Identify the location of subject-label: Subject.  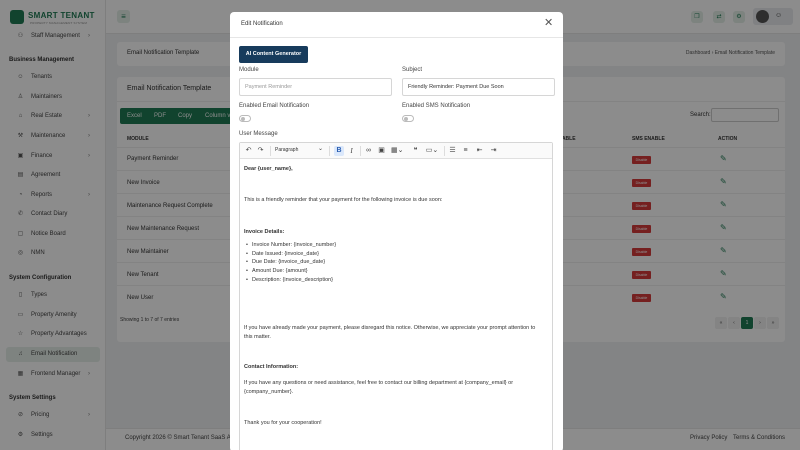
(412, 70).